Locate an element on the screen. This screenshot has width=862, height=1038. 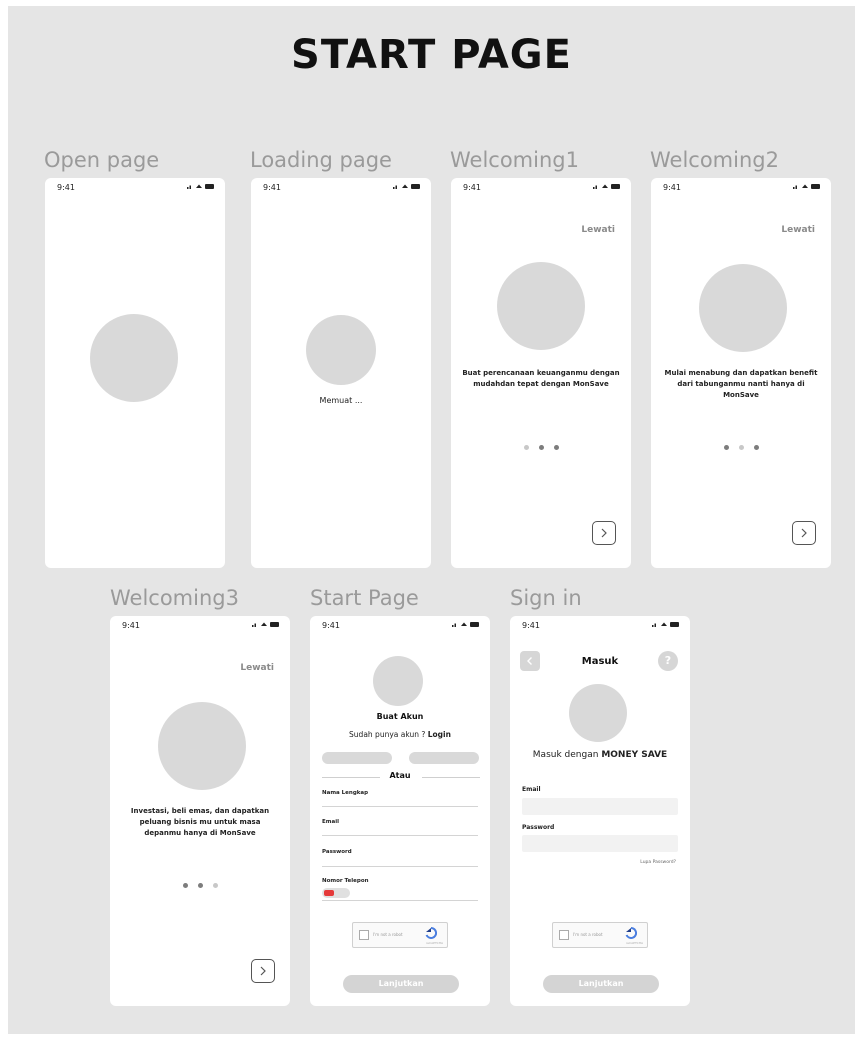
frame-label-signin: Sign in is located at coordinates (546, 598).